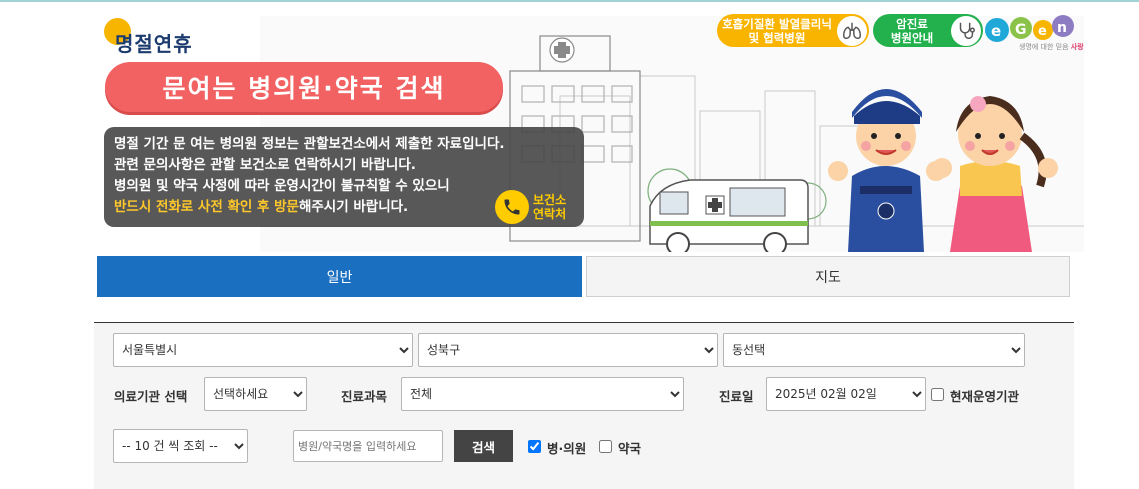 This screenshot has width=1139, height=489. I want to click on egen-tagline: 생명에 대한 믿음 사랑, so click(1051, 47).